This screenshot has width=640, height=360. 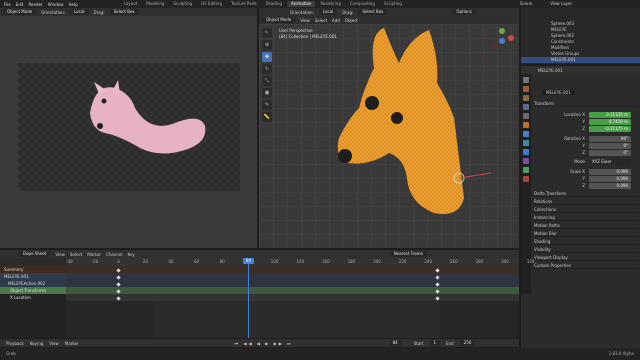 I want to click on workspace-tab-layout: Layout, so click(x=131, y=4).